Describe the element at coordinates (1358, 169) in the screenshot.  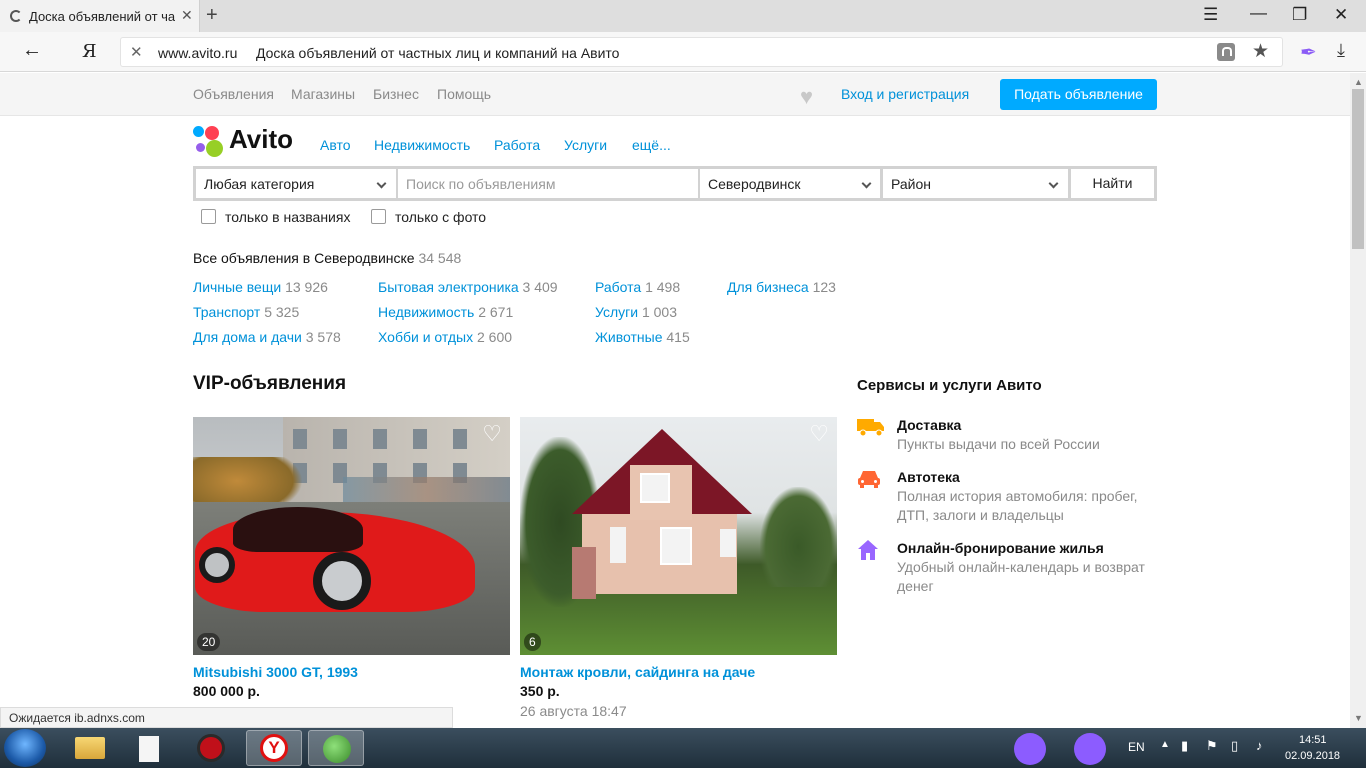
I see `scrollbar-thumb` at that location.